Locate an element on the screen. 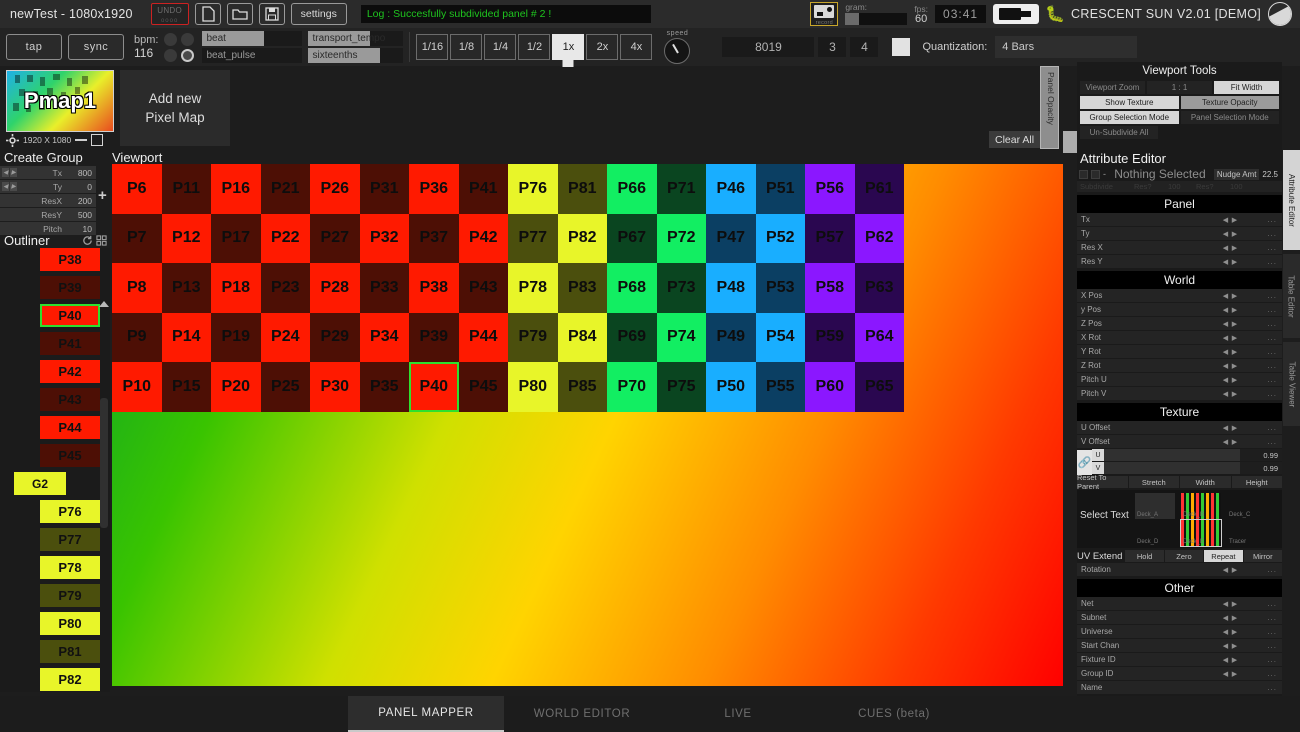 Image resolution: width=1300 pixels, height=732 pixels. outliner-item-p80: P80 is located at coordinates (70, 623).